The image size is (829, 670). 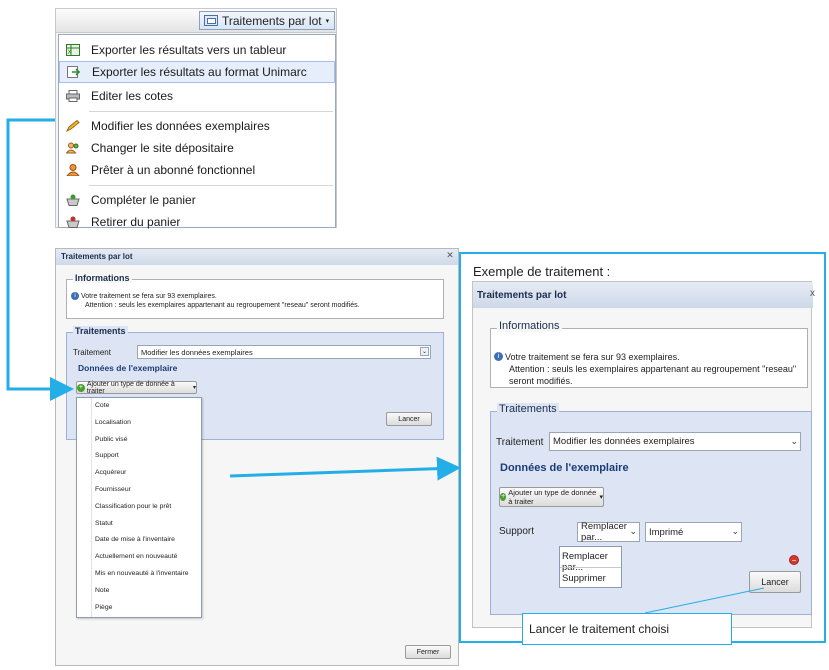 What do you see at coordinates (345, 468) in the screenshot?
I see `arrow-dialog-to-example` at bounding box center [345, 468].